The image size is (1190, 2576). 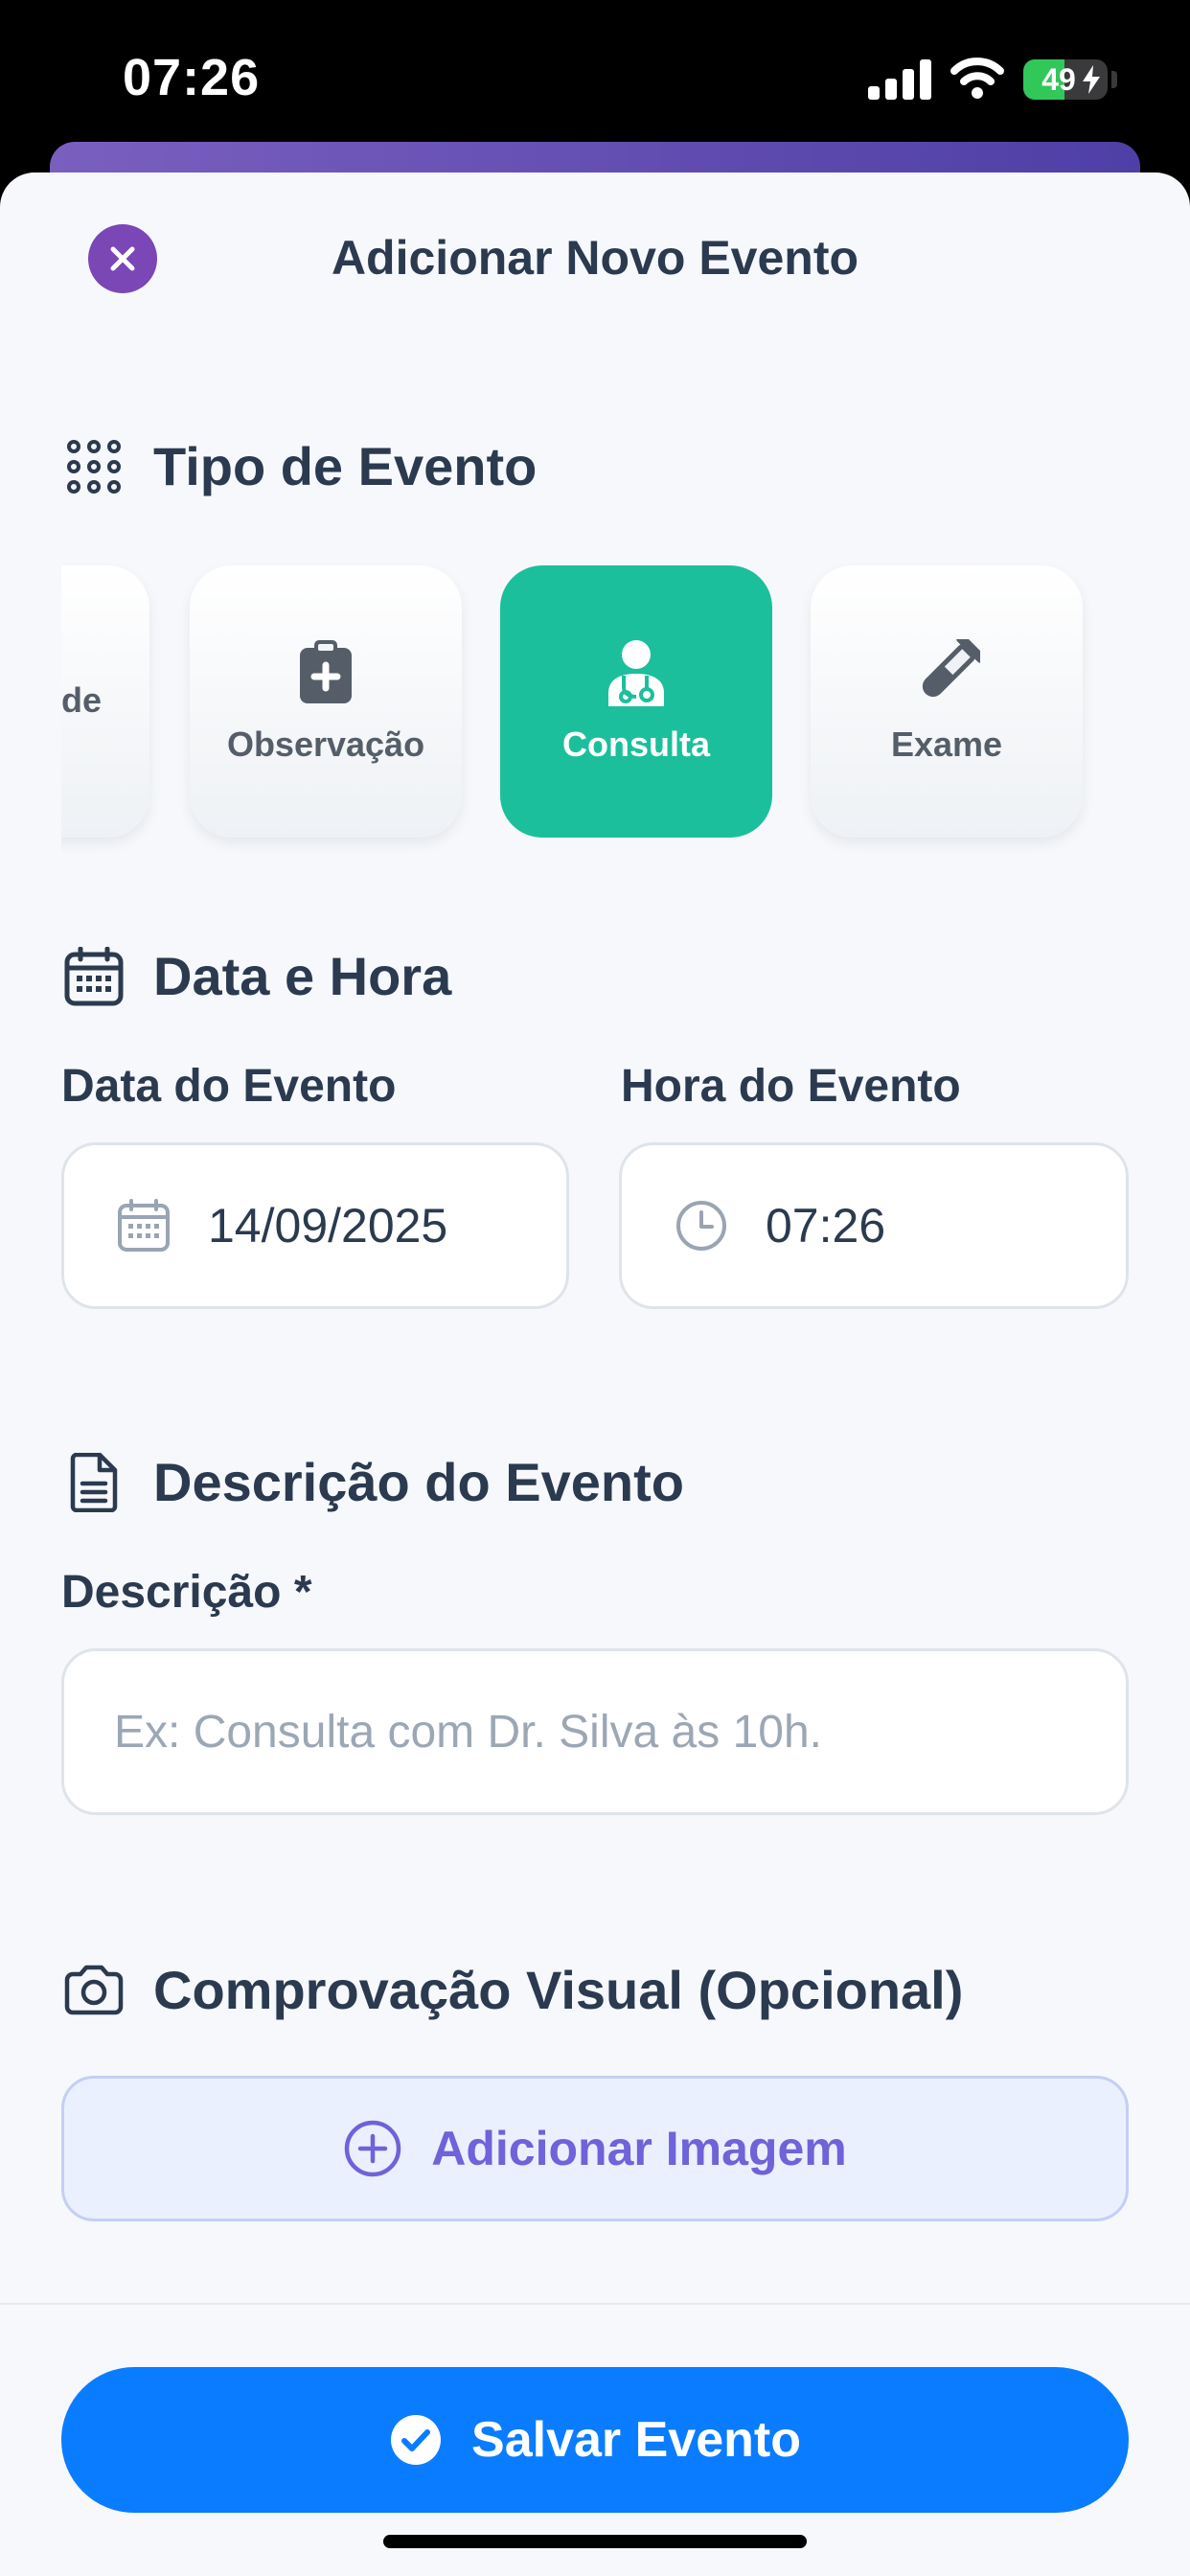 I want to click on date-value: 14/09/2025, so click(x=328, y=1226).